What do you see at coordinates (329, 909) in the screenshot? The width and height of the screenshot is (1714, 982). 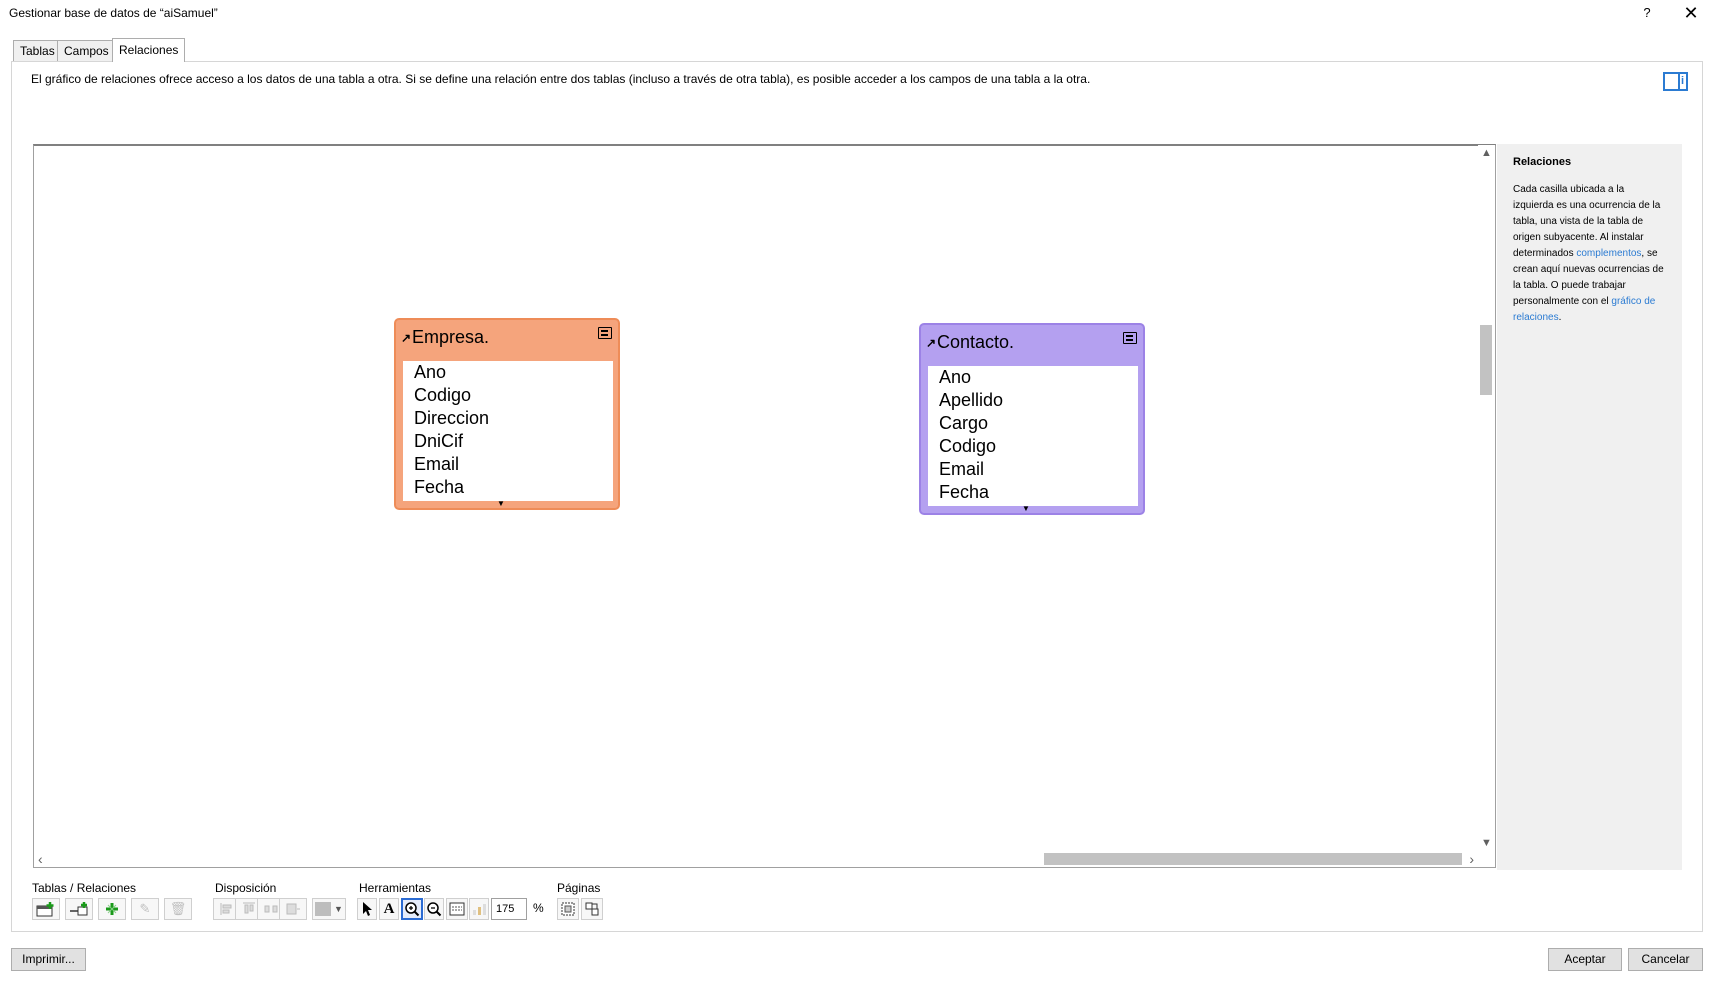 I see `color-picker-dropdown: ▼` at bounding box center [329, 909].